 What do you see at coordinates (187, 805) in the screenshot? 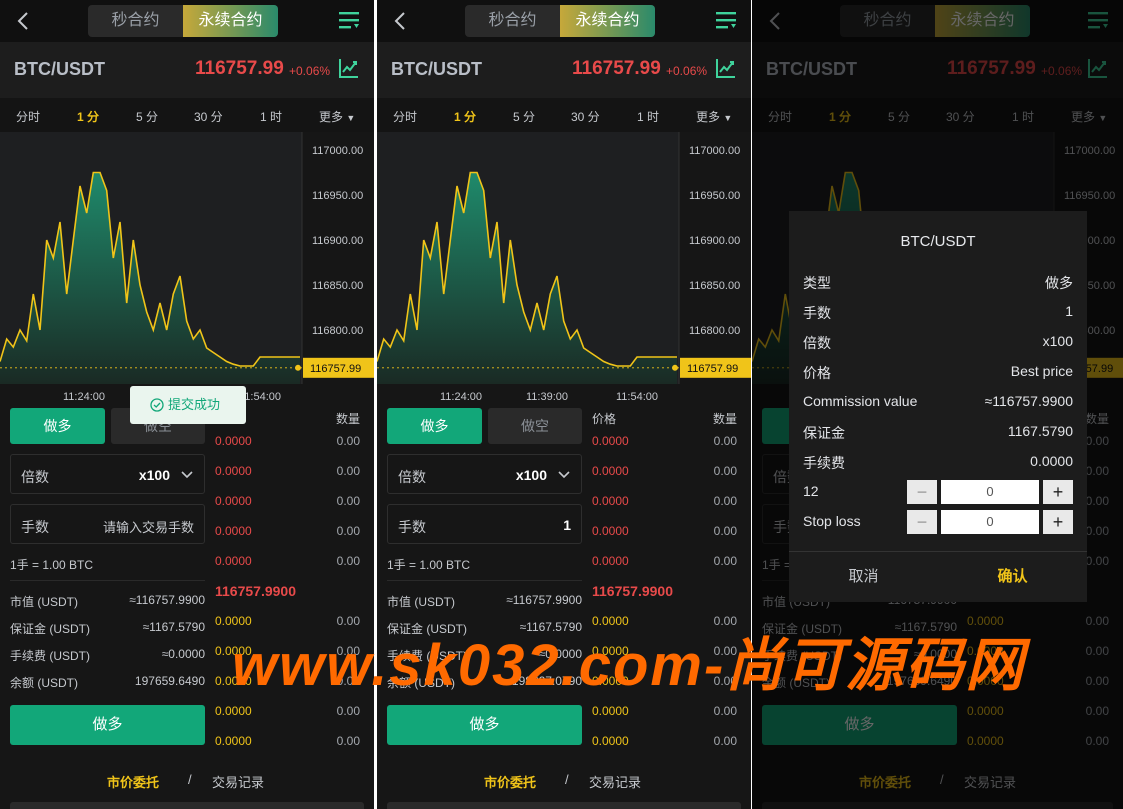
I see `footer-strip` at bounding box center [187, 805].